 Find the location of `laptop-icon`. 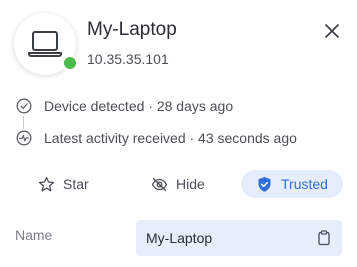

laptop-icon is located at coordinates (45, 44).